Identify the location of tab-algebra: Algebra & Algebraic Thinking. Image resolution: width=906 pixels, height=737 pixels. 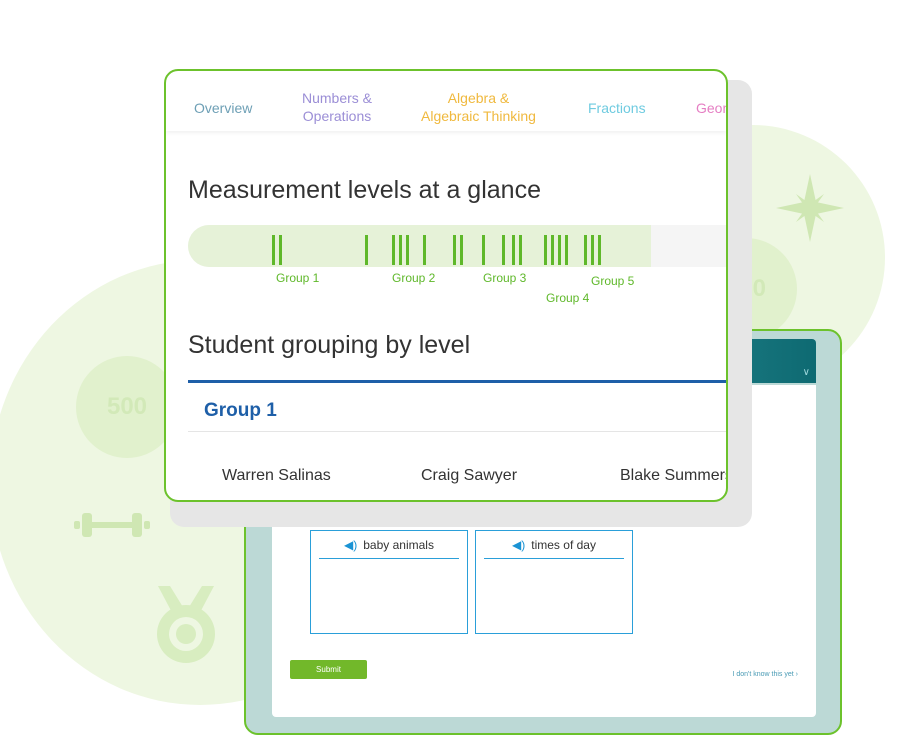
(478, 107).